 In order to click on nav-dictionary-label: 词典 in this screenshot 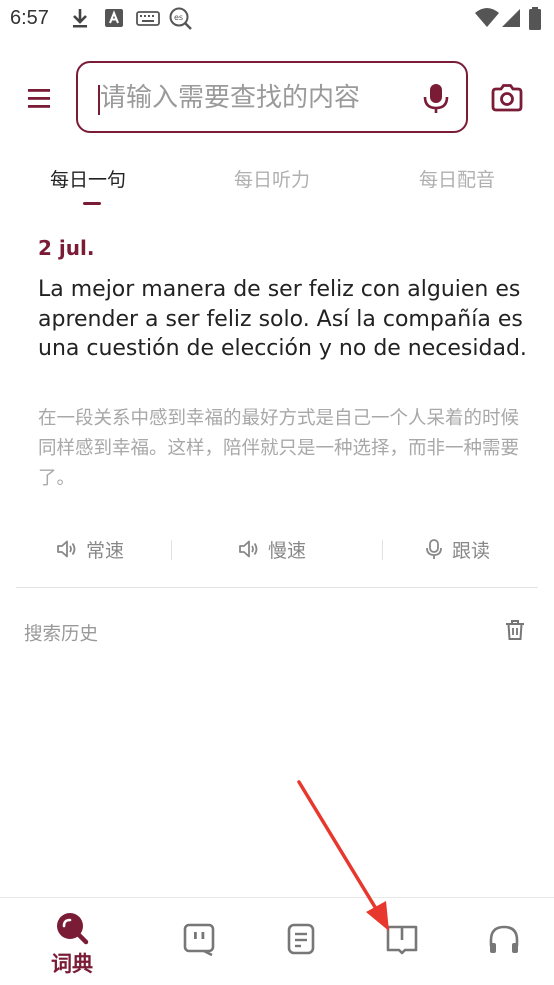, I will do `click(72, 964)`.